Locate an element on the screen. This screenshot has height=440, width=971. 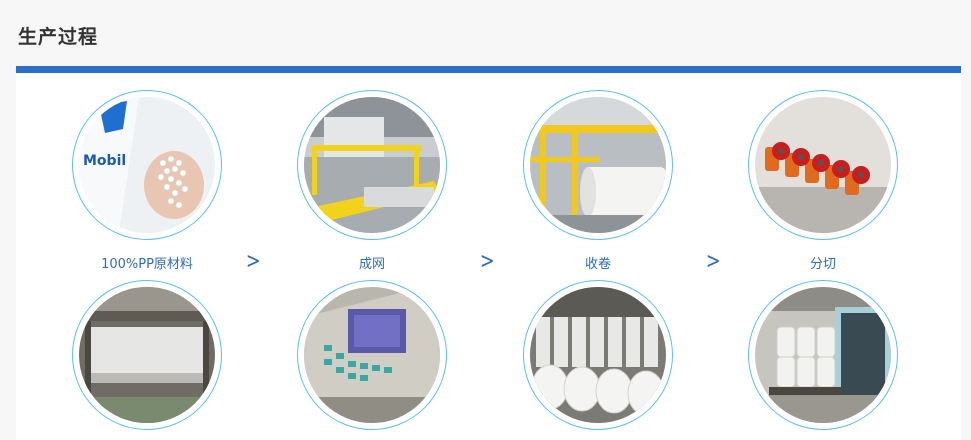
step-winding is located at coordinates (598, 165).